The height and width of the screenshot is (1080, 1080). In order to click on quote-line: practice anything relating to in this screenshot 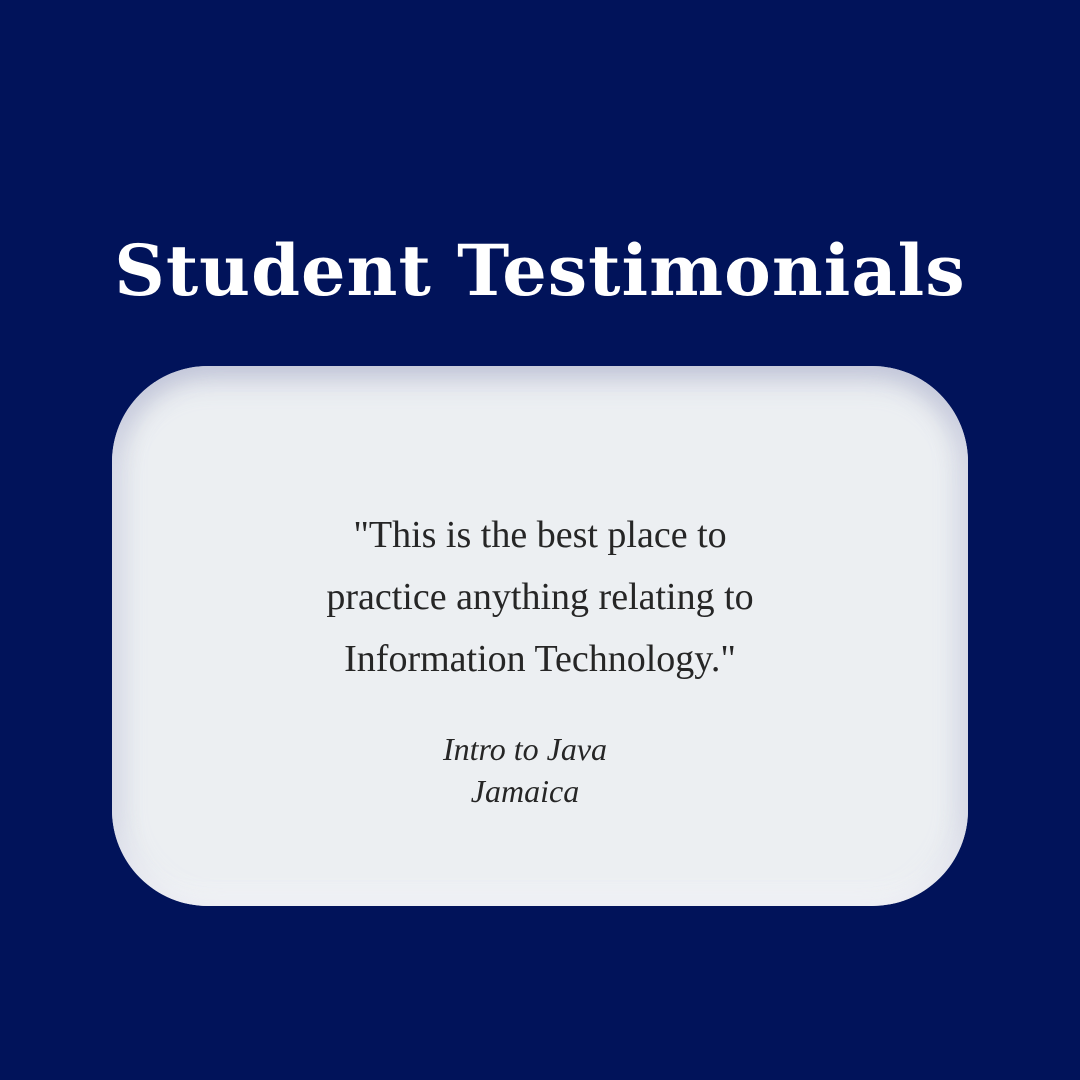, I will do `click(540, 597)`.